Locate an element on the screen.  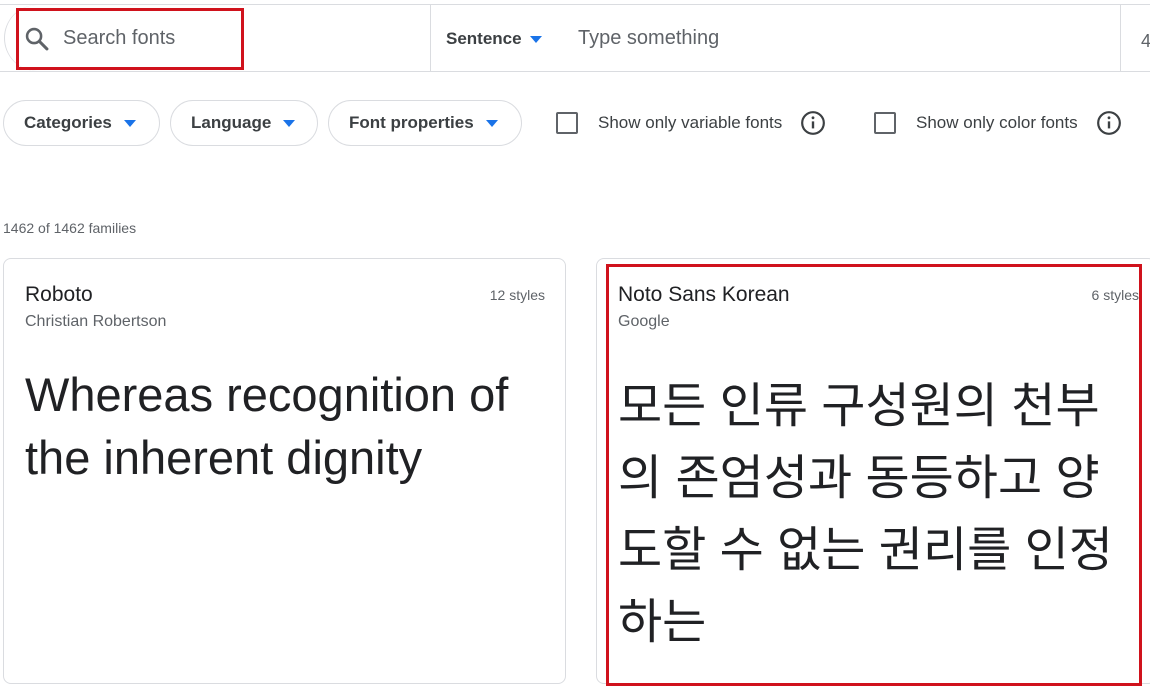
color-fonts-filter: Show only color fonts is located at coordinates (998, 123).